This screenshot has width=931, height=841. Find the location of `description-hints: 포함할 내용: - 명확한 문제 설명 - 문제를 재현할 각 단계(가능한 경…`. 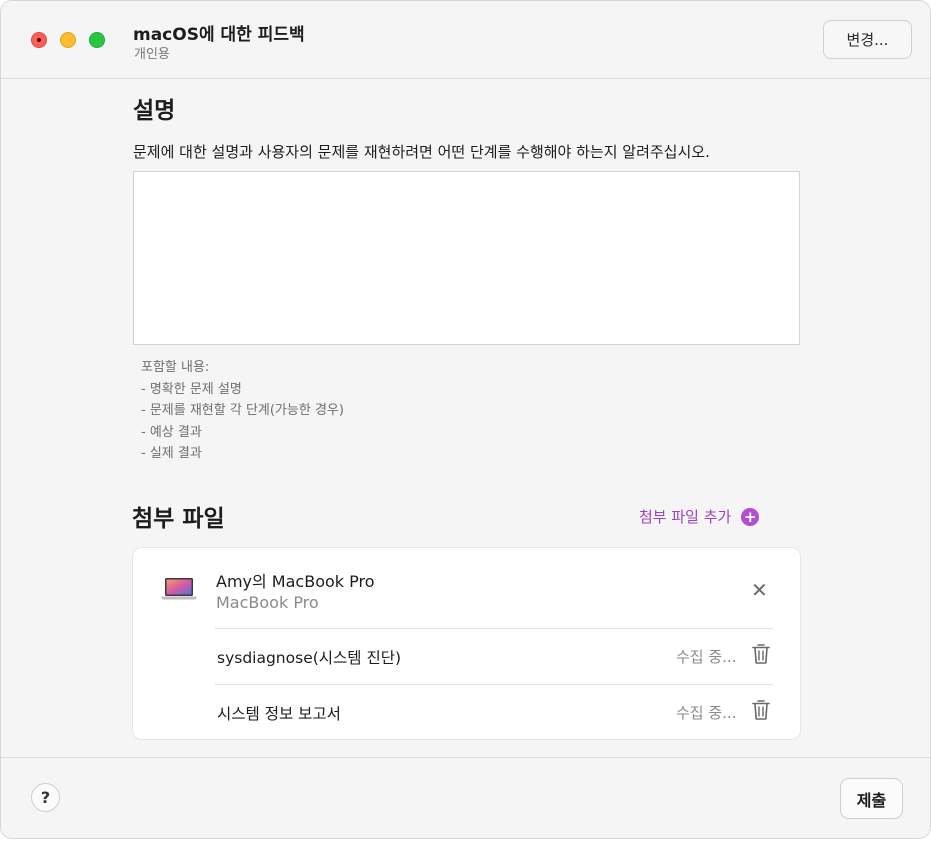

description-hints: 포함할 내용: - 명확한 문제 설명 - 문제를 재현할 각 단계(가능한 경… is located at coordinates (242, 411).